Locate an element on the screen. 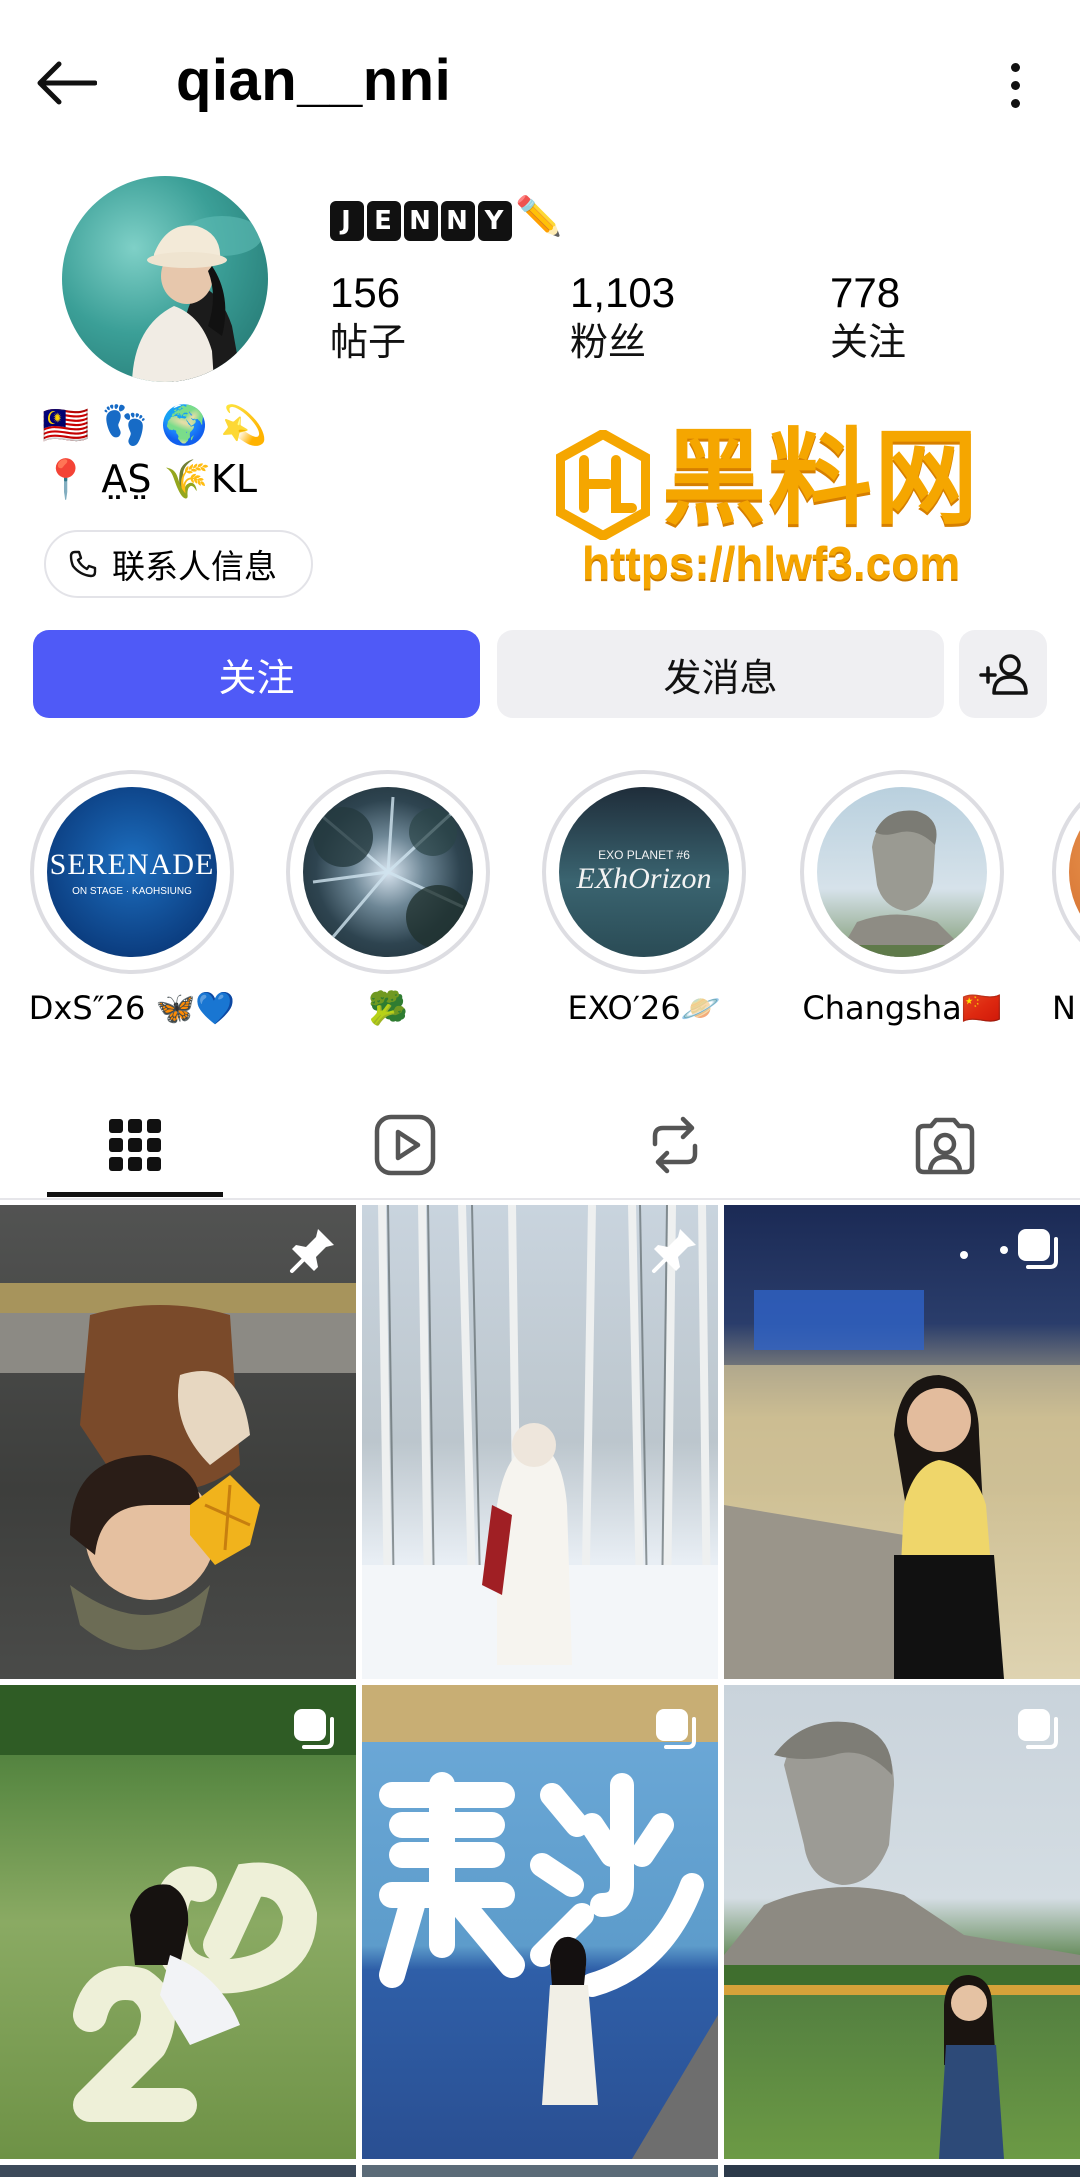 The image size is (1080, 2177). highlight-item: SERENADE ON STAGE · KAOHSIUNG DxS″26 🦋💙 is located at coordinates (132, 899).